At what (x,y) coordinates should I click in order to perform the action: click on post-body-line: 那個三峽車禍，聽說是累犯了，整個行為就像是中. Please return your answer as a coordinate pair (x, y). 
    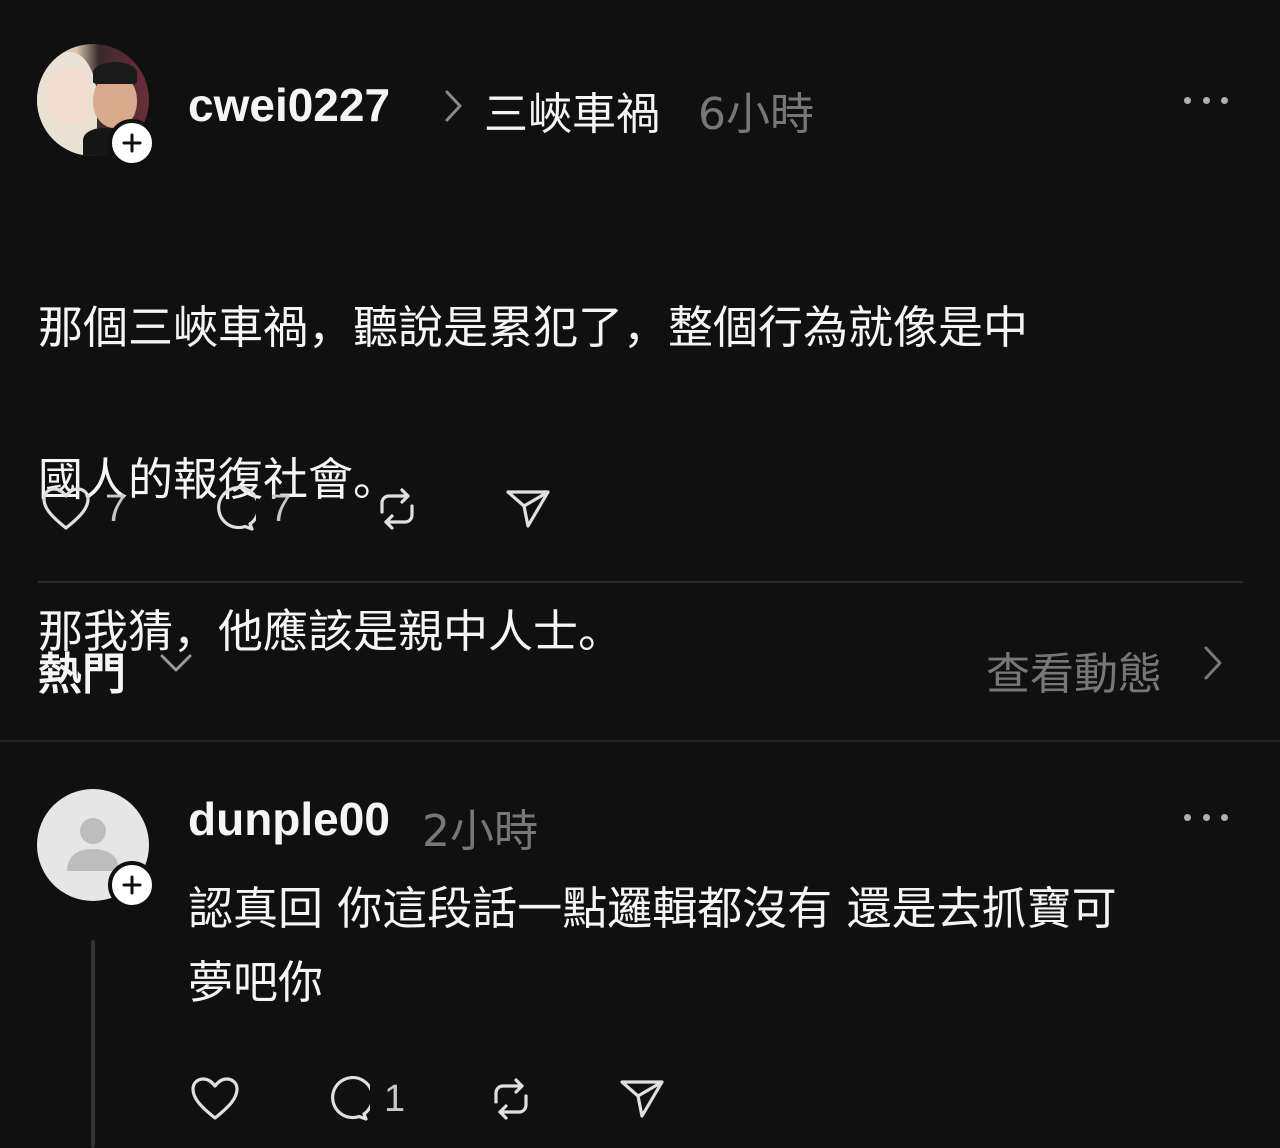
    Looking at the image, I should click on (533, 327).